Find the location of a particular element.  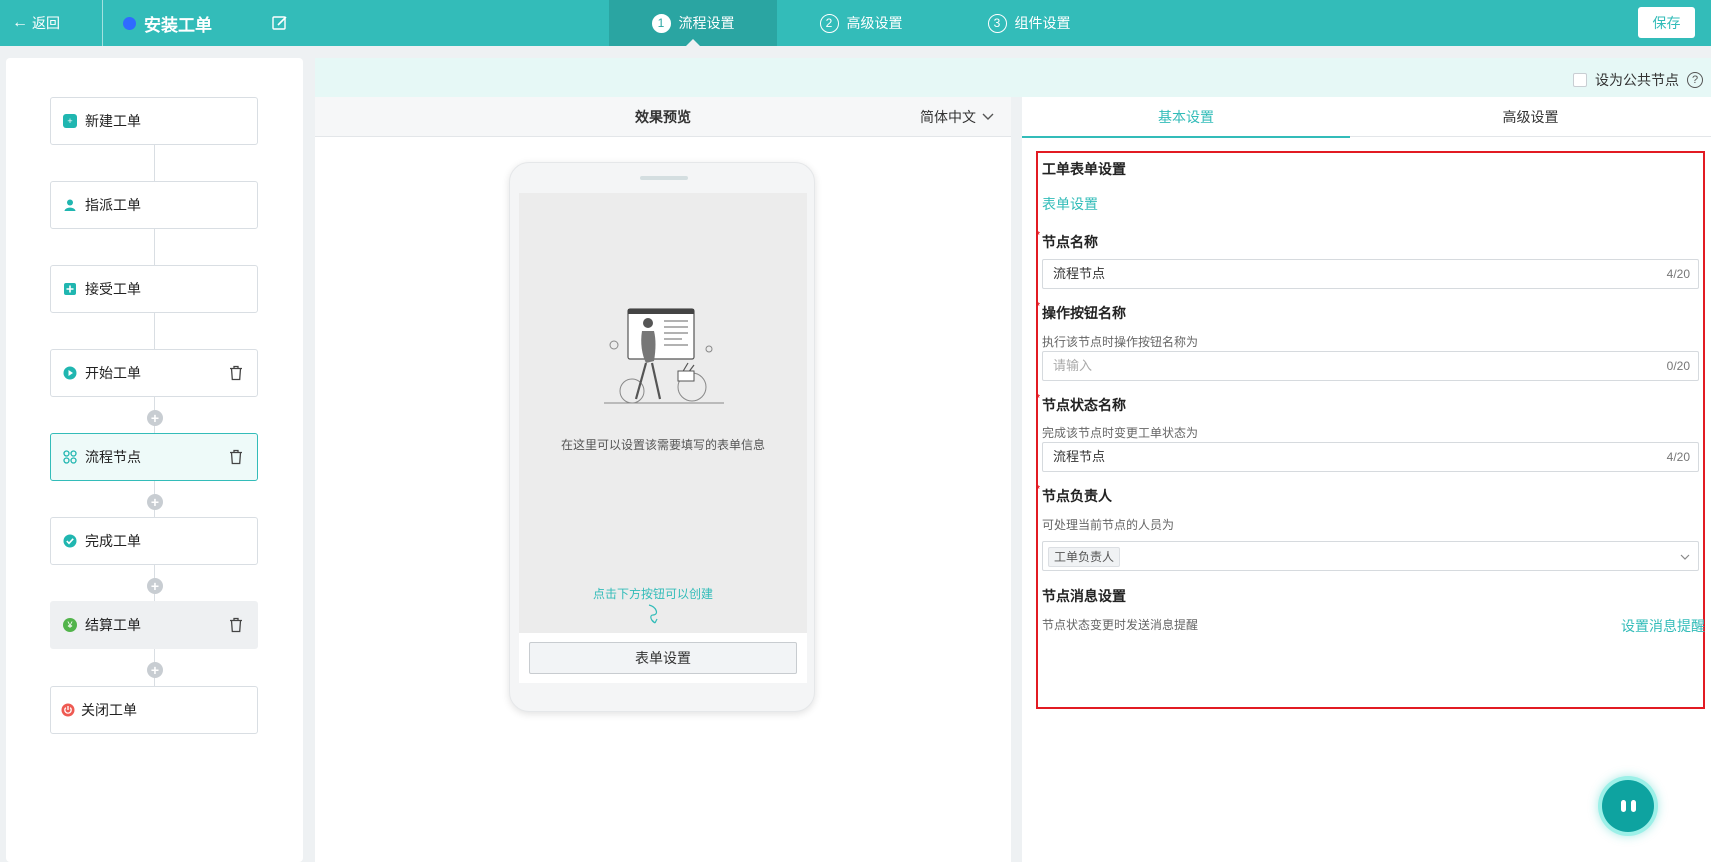

public-node-checkbox is located at coordinates (1580, 80).